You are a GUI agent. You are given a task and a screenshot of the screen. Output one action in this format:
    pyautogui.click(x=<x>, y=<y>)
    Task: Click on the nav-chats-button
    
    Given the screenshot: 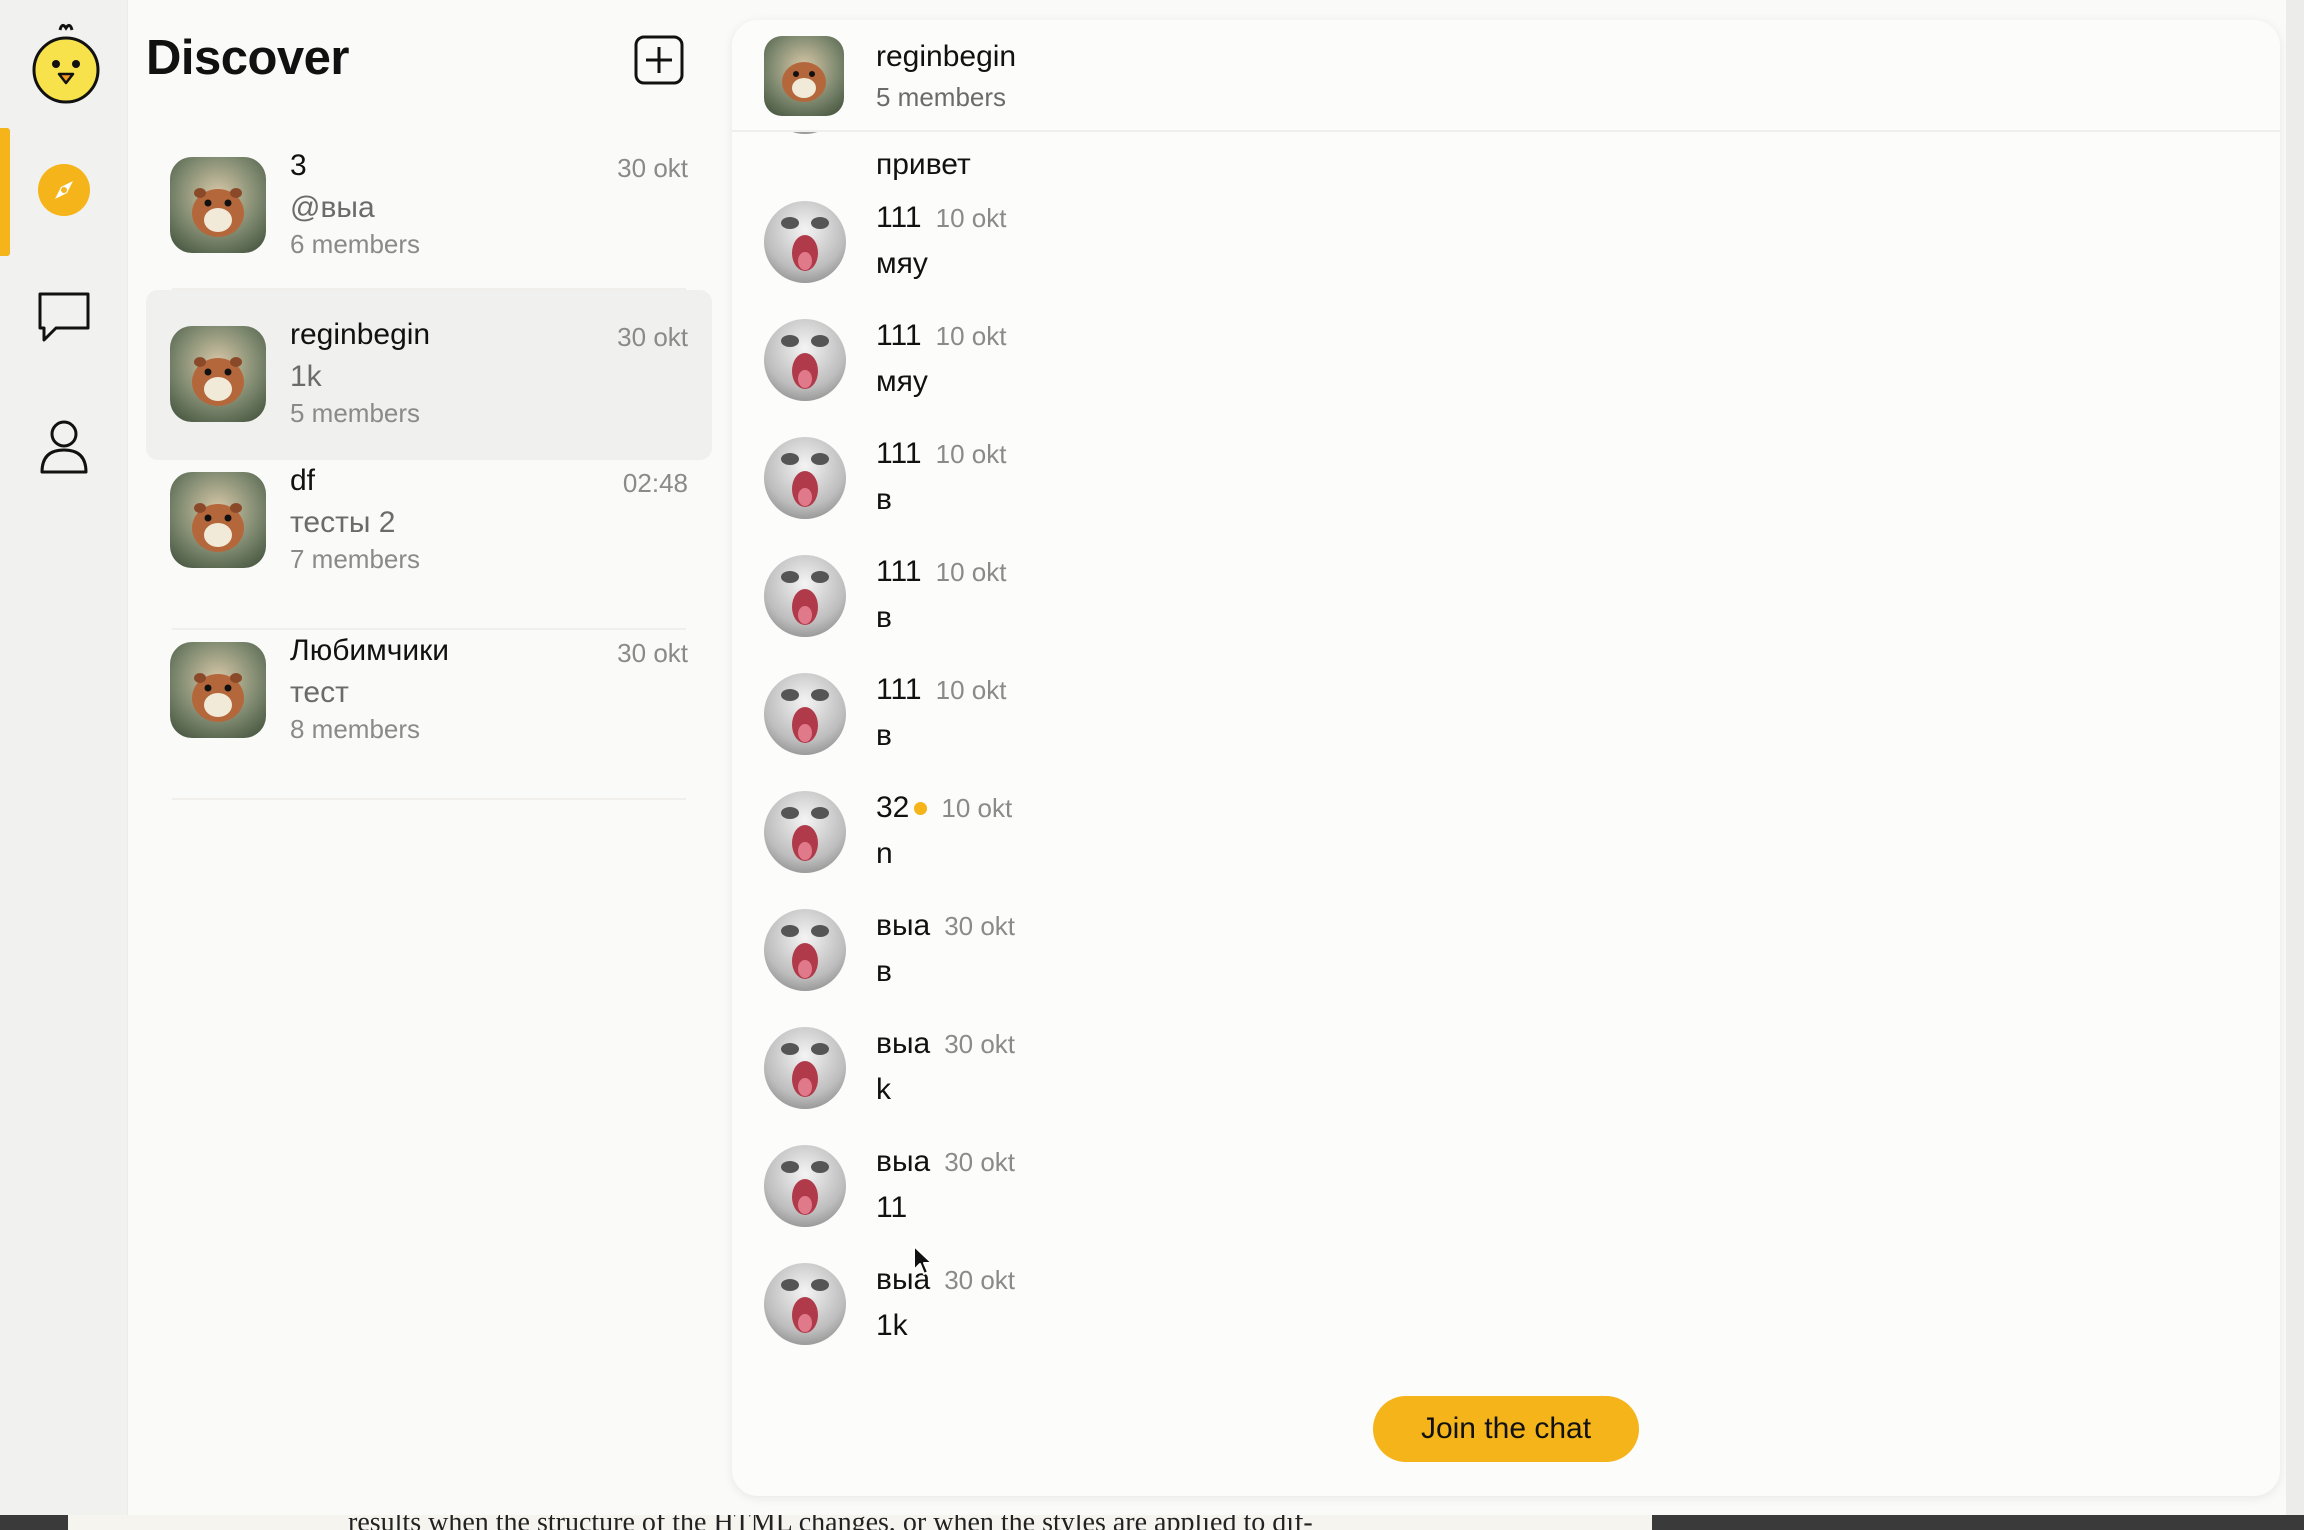 What is the action you would take?
    pyautogui.click(x=64, y=318)
    